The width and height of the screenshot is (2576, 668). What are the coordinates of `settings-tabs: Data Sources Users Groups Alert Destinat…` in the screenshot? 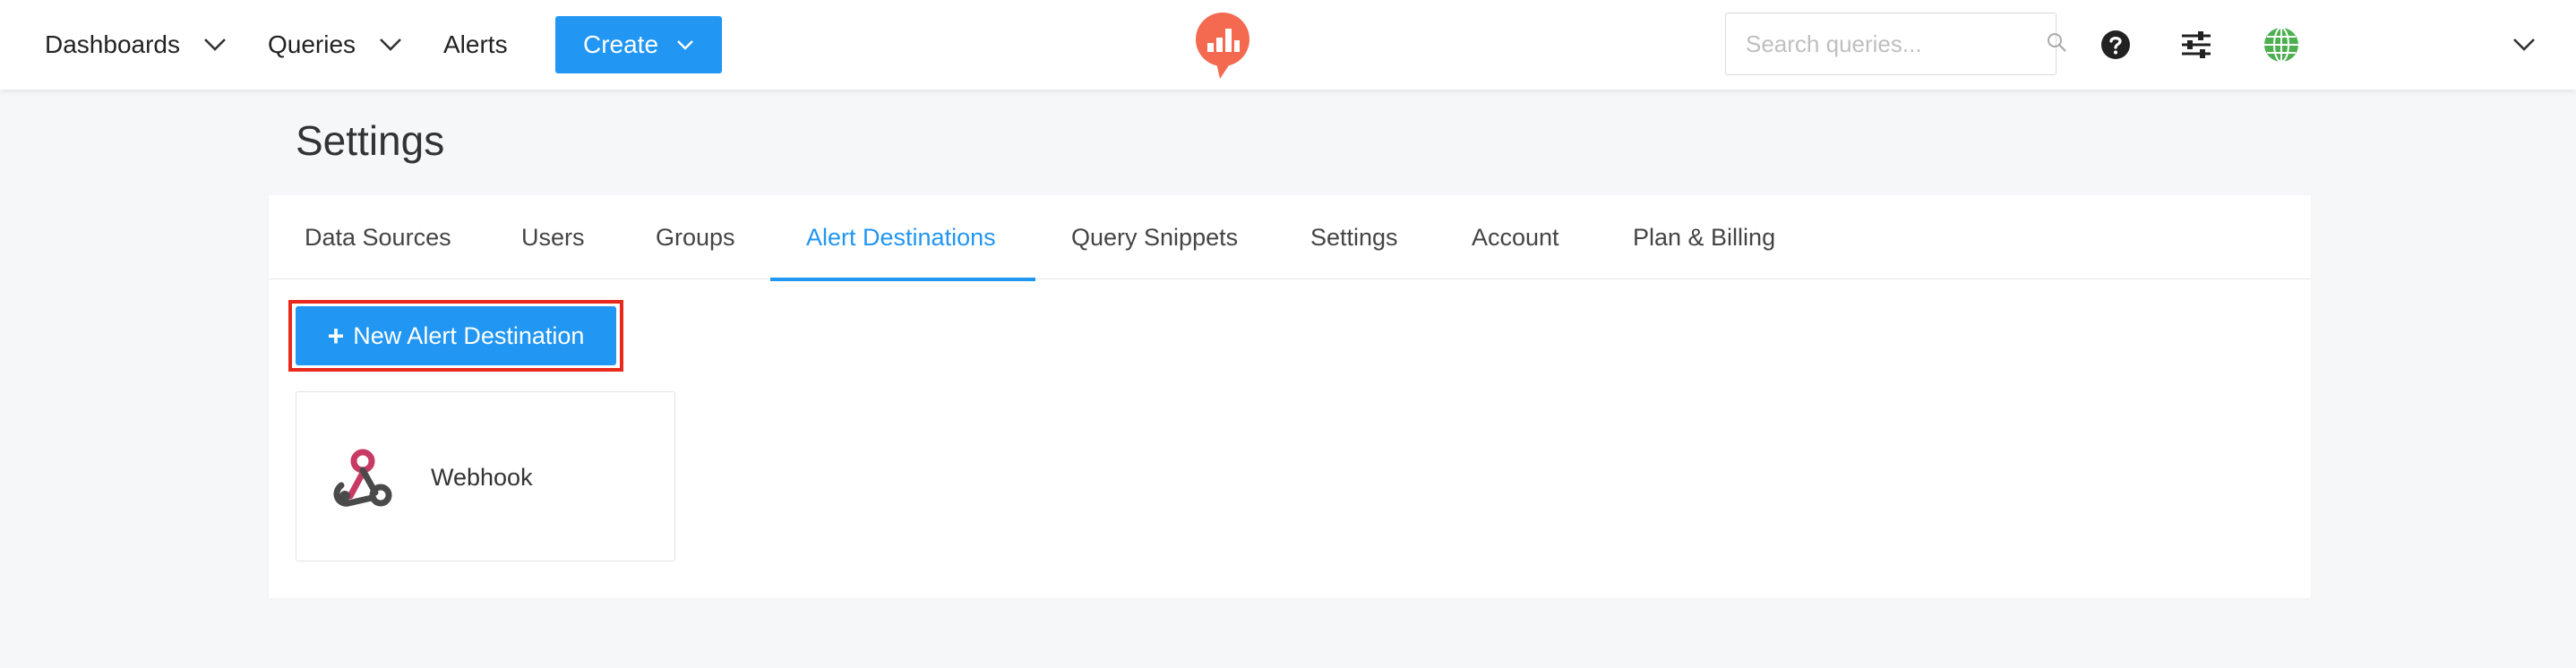 It's located at (1290, 237).